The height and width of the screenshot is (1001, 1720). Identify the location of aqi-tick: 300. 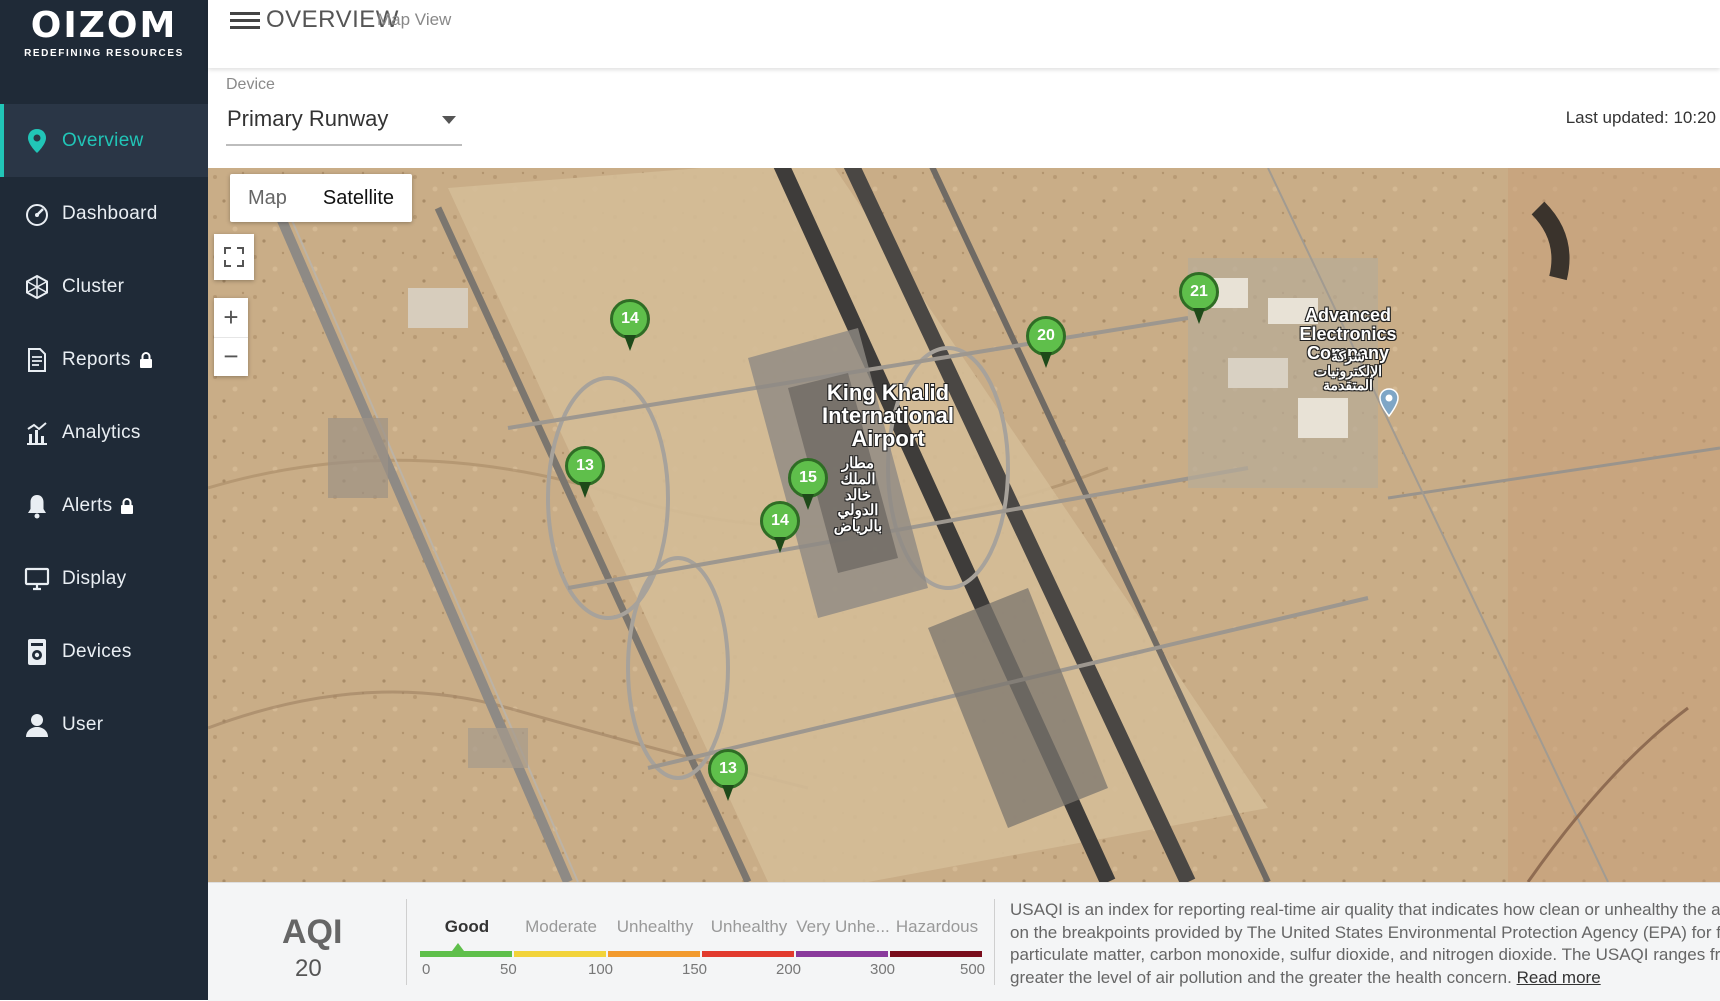
(883, 969).